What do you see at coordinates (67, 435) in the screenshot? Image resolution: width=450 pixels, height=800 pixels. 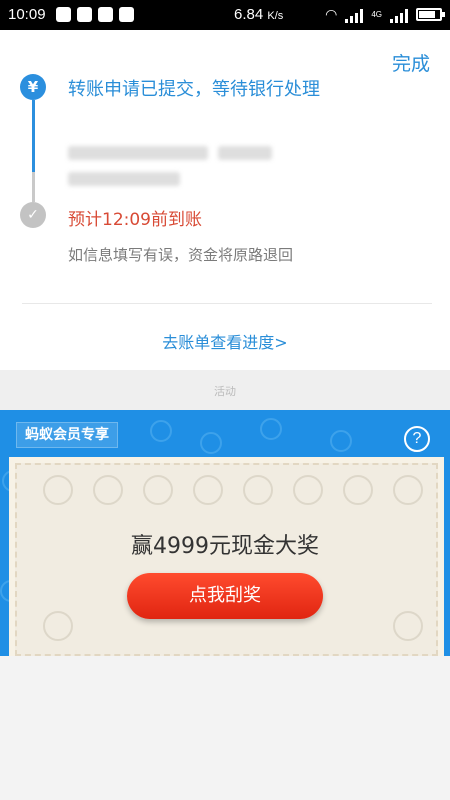 I see `member-exclusive-tag: 蚂蚁会员专享` at bounding box center [67, 435].